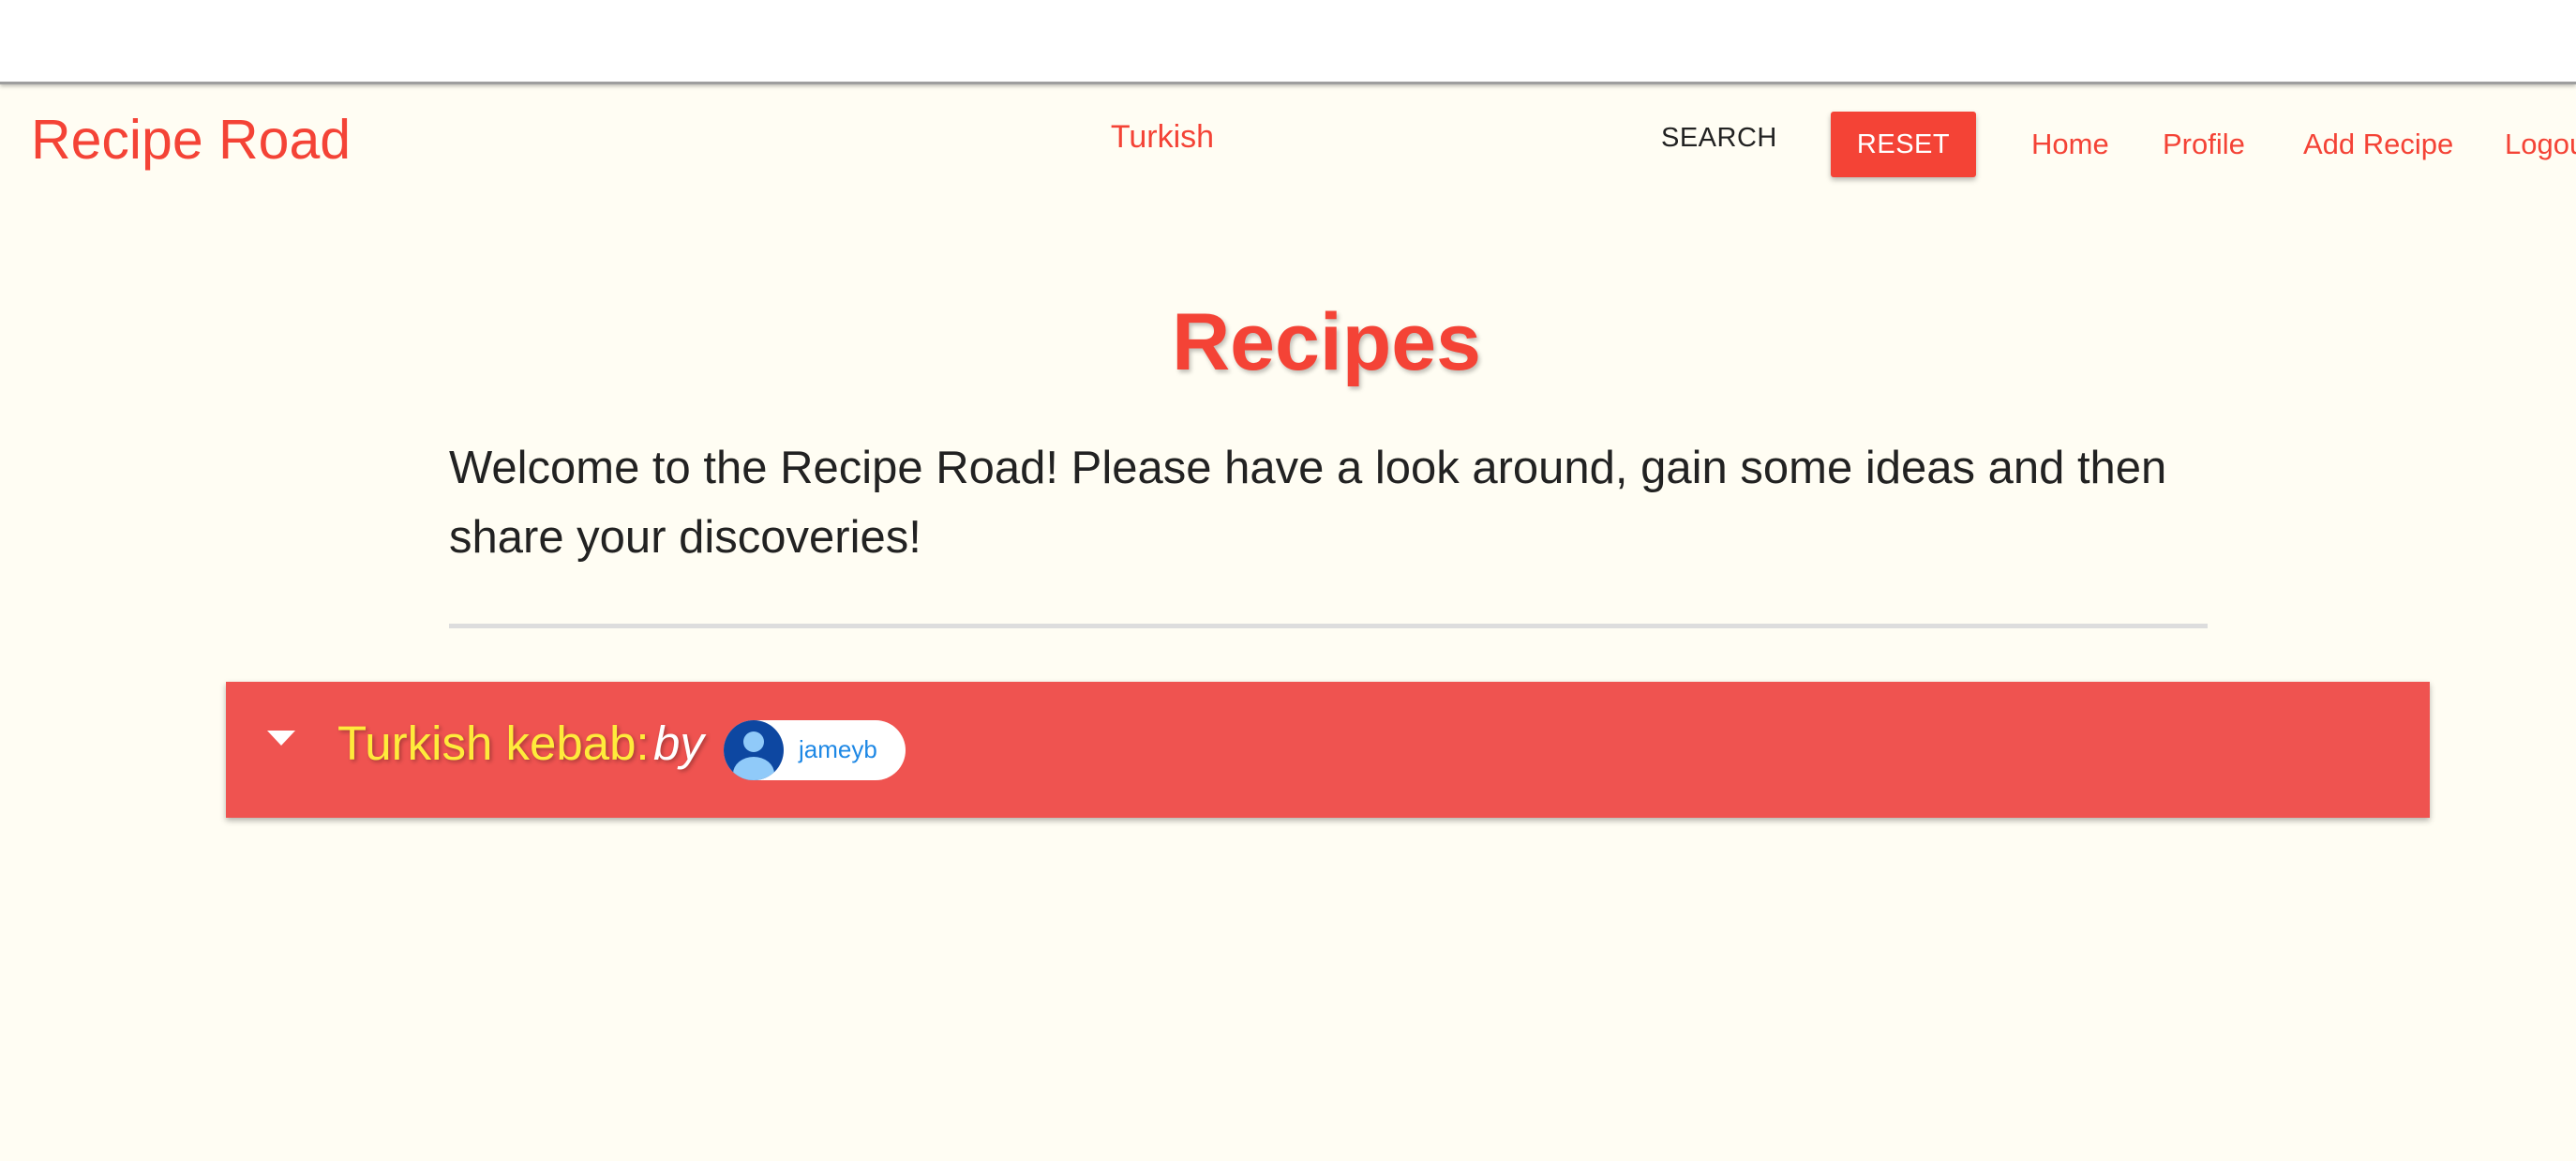 The height and width of the screenshot is (1161, 2576). Describe the element at coordinates (2204, 143) in the screenshot. I see `nav-link-profile: Profile` at that location.